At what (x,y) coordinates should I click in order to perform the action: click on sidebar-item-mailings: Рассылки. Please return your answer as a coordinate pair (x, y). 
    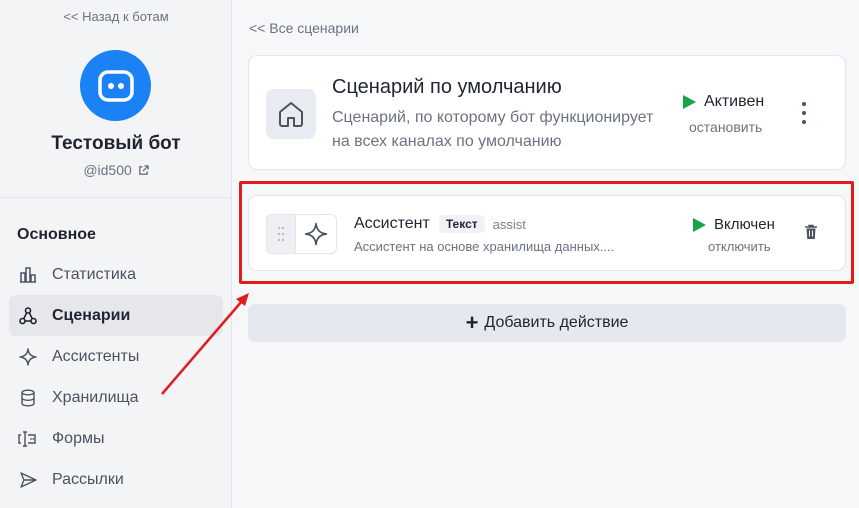
    Looking at the image, I should click on (116, 479).